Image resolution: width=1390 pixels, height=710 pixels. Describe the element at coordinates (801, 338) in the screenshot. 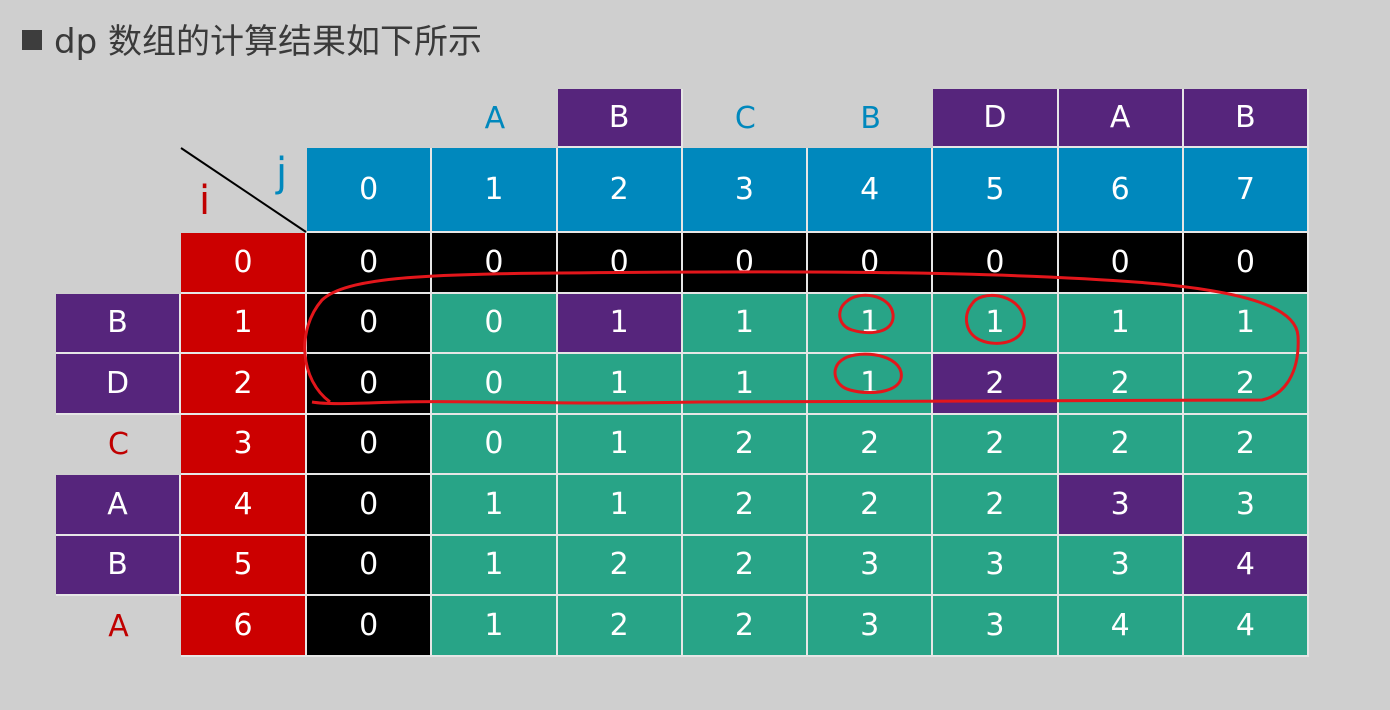

I see `big-loop-annotation` at that location.